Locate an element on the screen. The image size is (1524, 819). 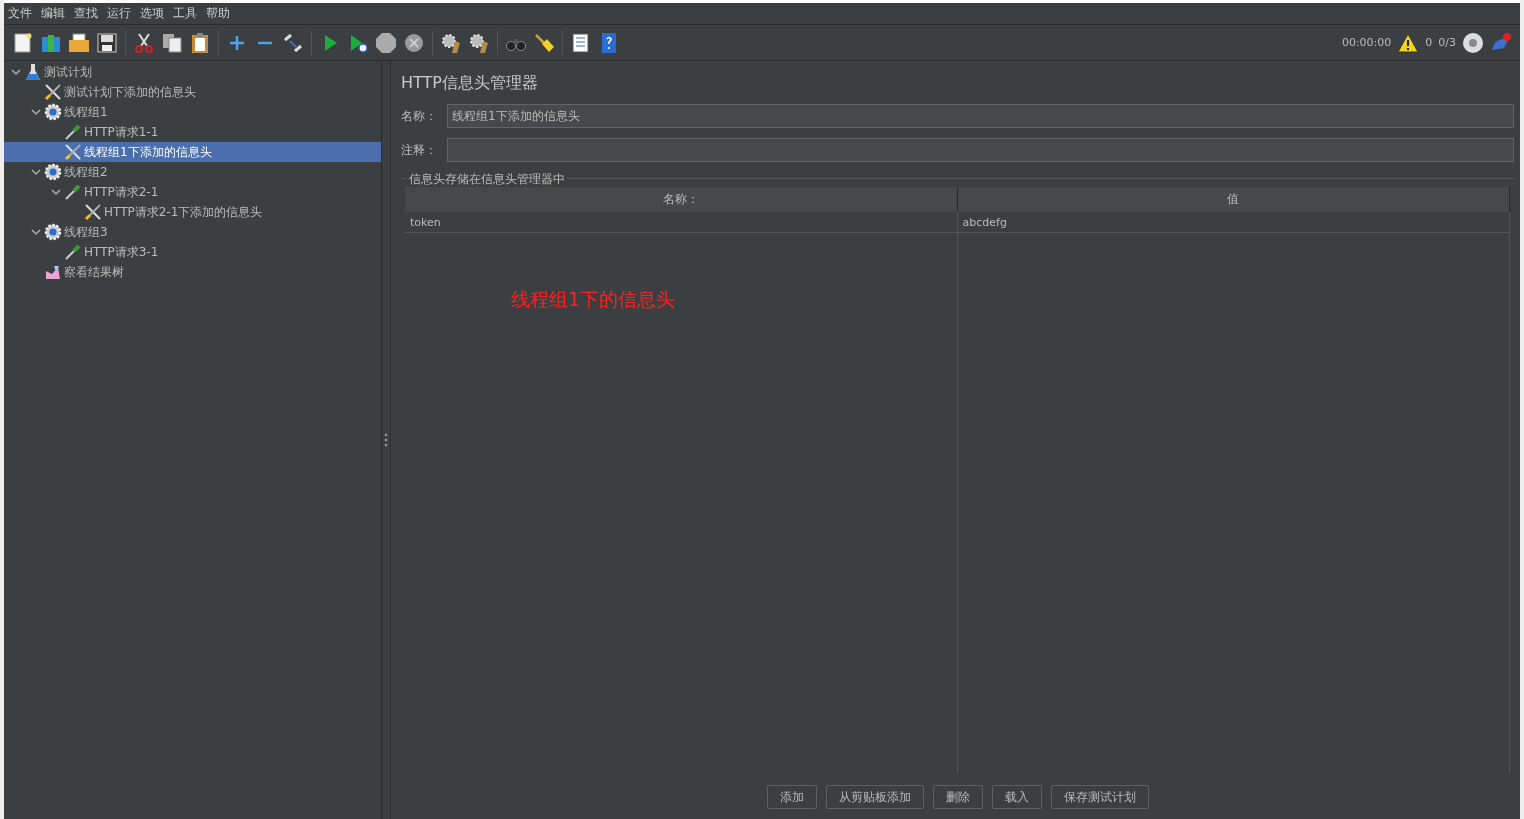
menu-item: 帮助 is located at coordinates (218, 13).